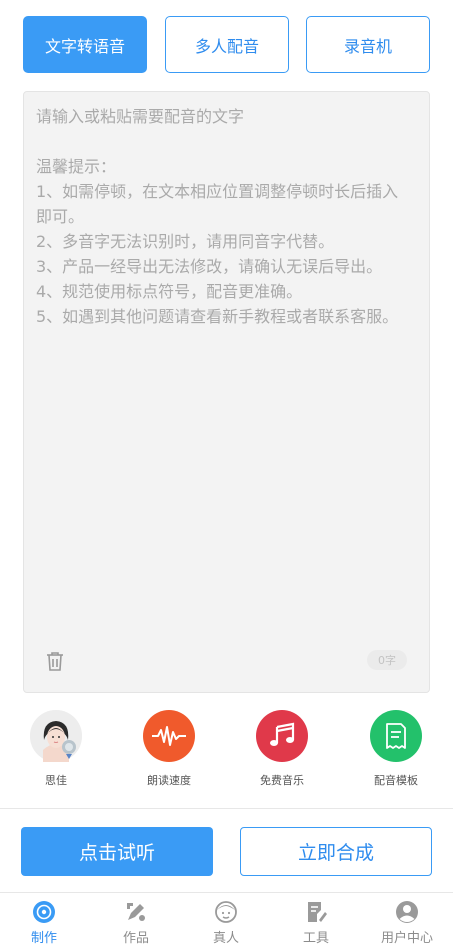  I want to click on tool-label: 朗读速度, so click(169, 780).